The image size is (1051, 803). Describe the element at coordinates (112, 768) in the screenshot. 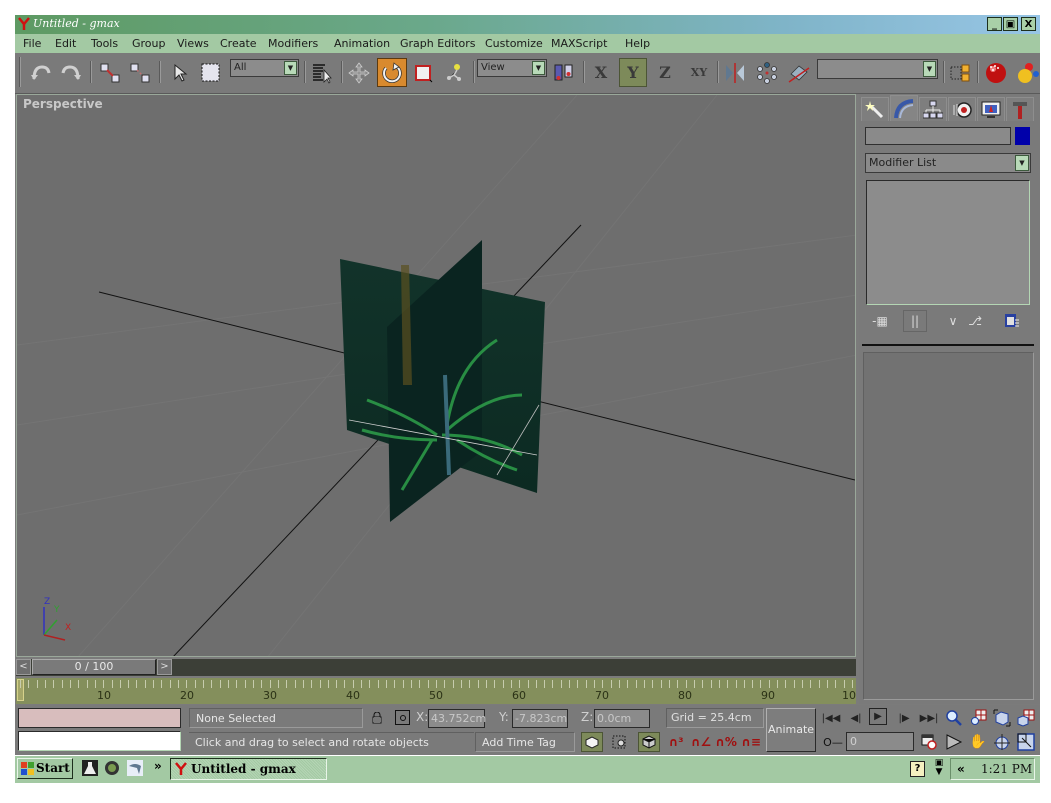

I see `quicklaunch-game-app` at that location.